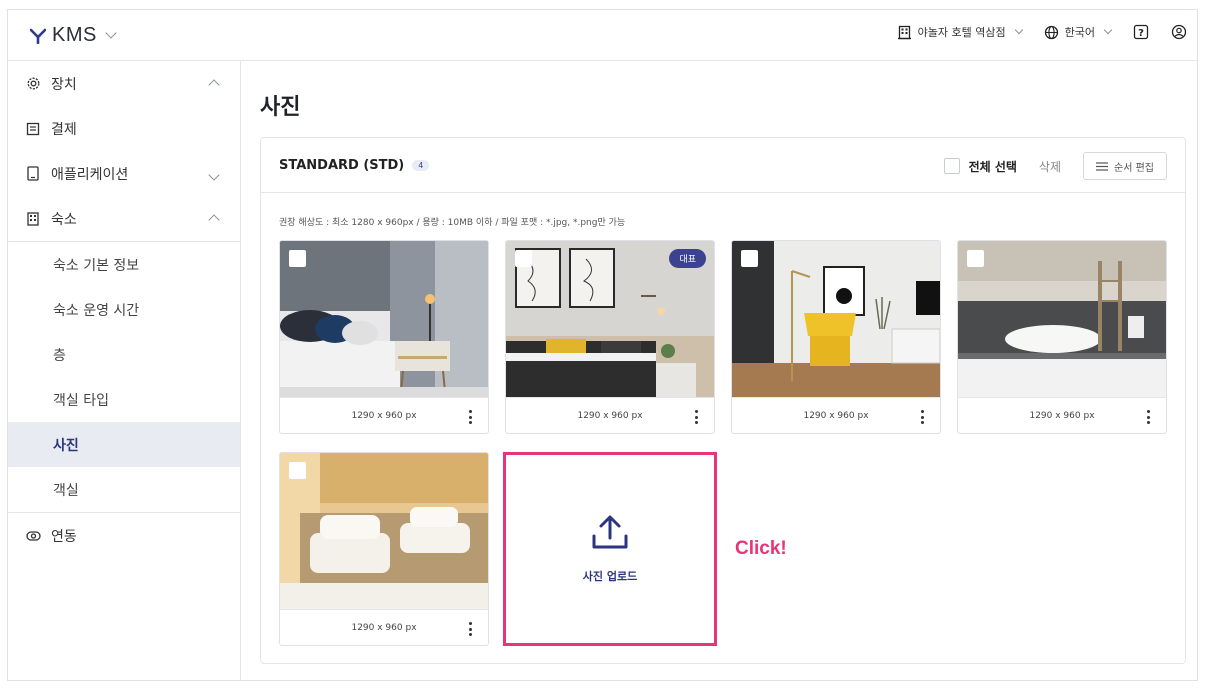 The image size is (1205, 691). I want to click on sidebar-item-property-info: 숙소 기본 정보, so click(124, 264).